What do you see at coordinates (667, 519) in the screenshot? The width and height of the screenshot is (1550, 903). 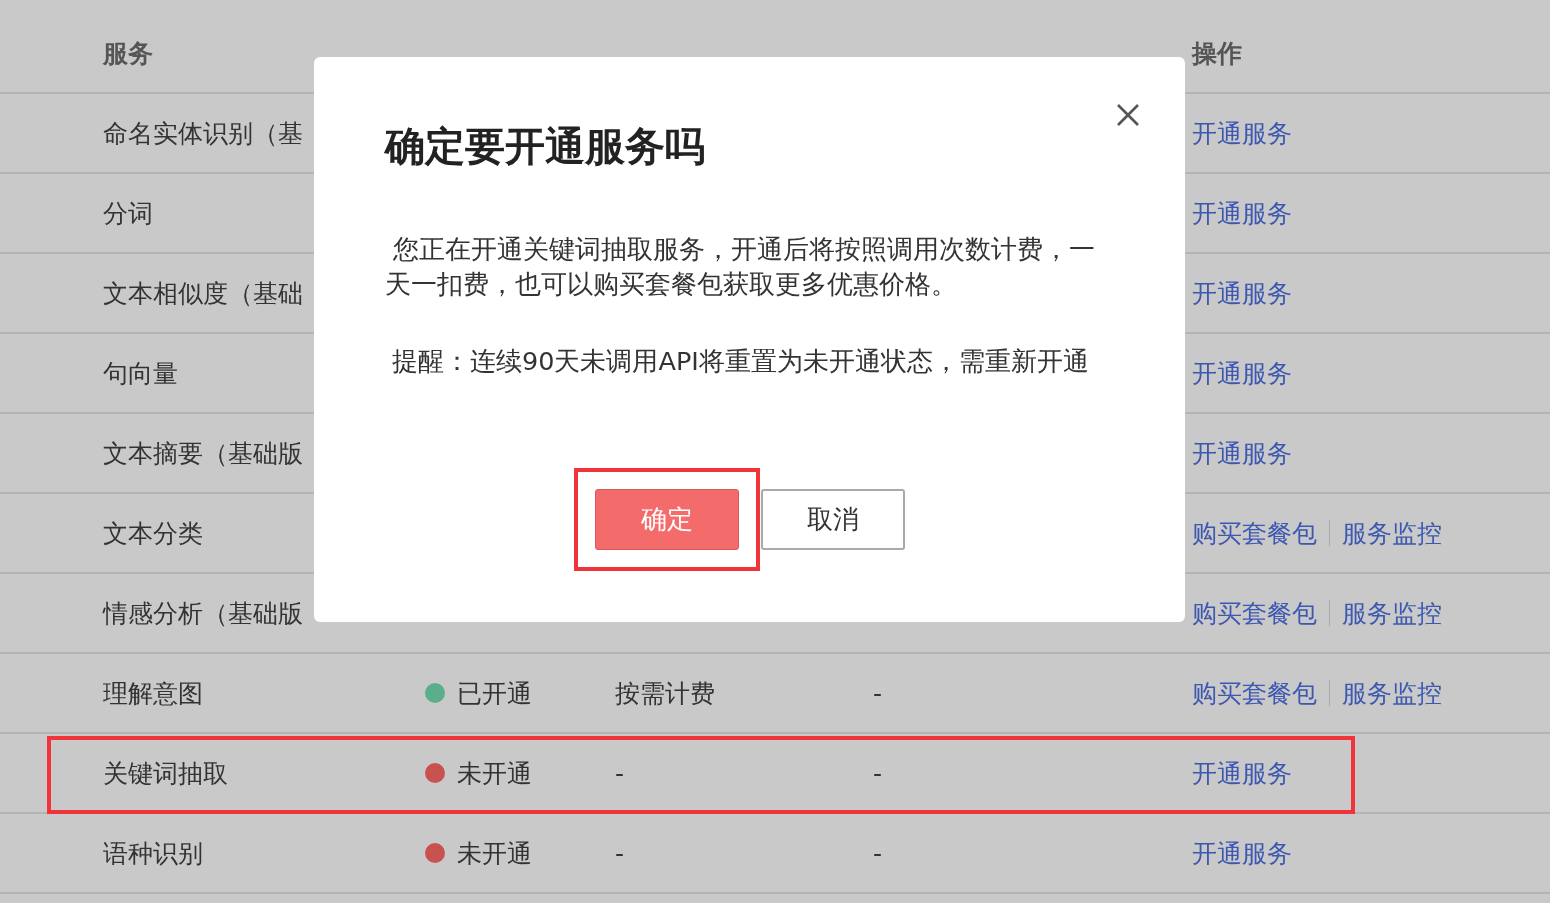 I see `confirm-button: 确定` at bounding box center [667, 519].